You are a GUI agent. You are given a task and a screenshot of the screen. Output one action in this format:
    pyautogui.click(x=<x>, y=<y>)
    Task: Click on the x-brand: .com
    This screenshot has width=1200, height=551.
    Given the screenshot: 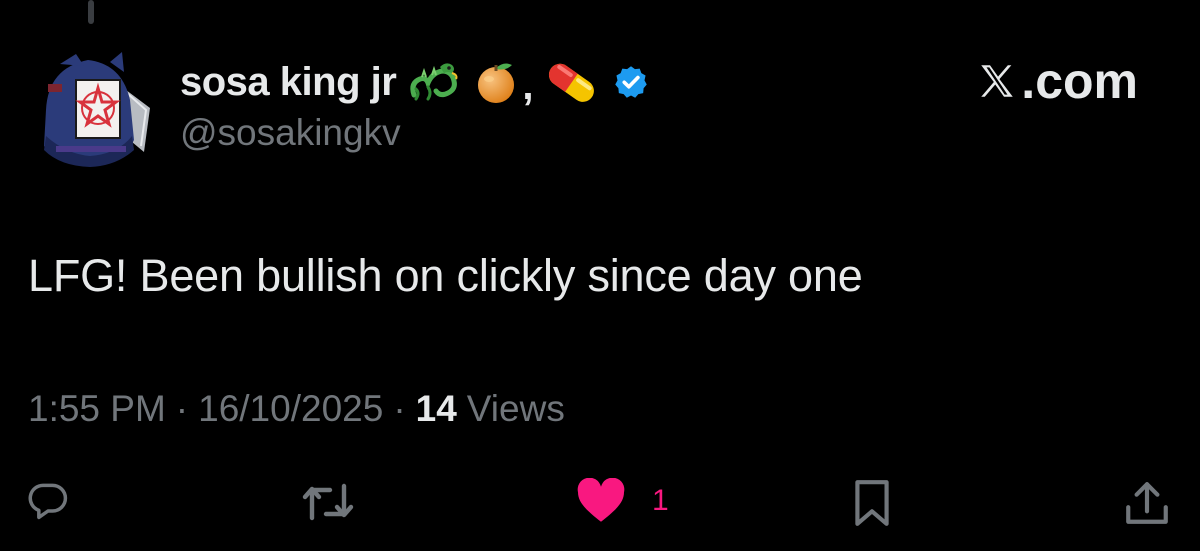 What is the action you would take?
    pyautogui.click(x=1056, y=81)
    